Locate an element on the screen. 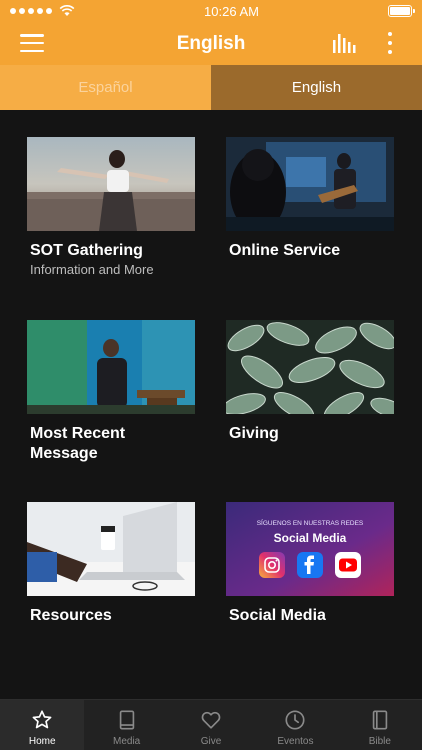 Image resolution: width=422 pixels, height=750 pixels. tab-english: English is located at coordinates (316, 87).